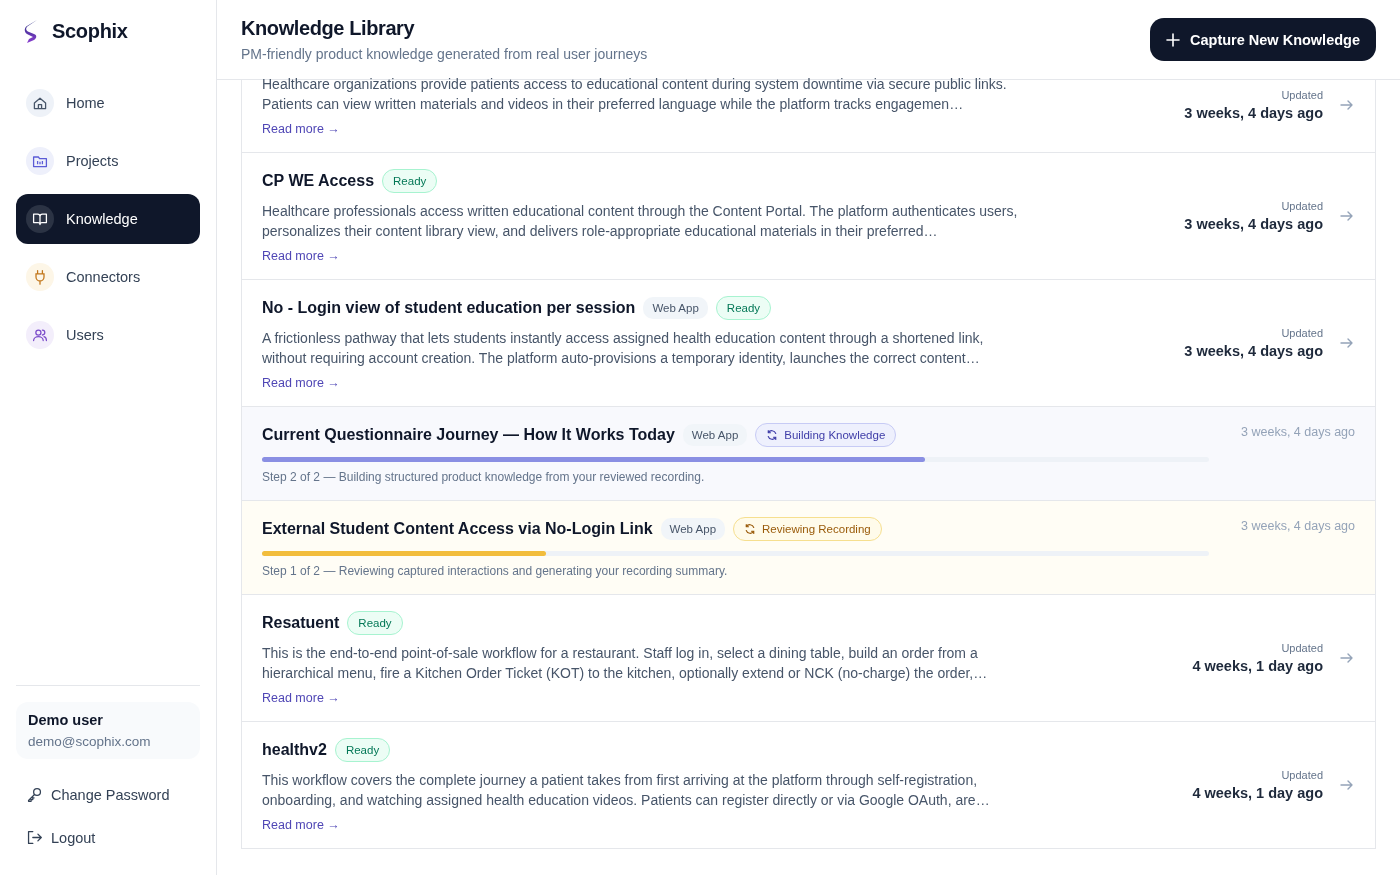 The image size is (1400, 875). What do you see at coordinates (108, 103) in the screenshot?
I see `nav-item: Home` at bounding box center [108, 103].